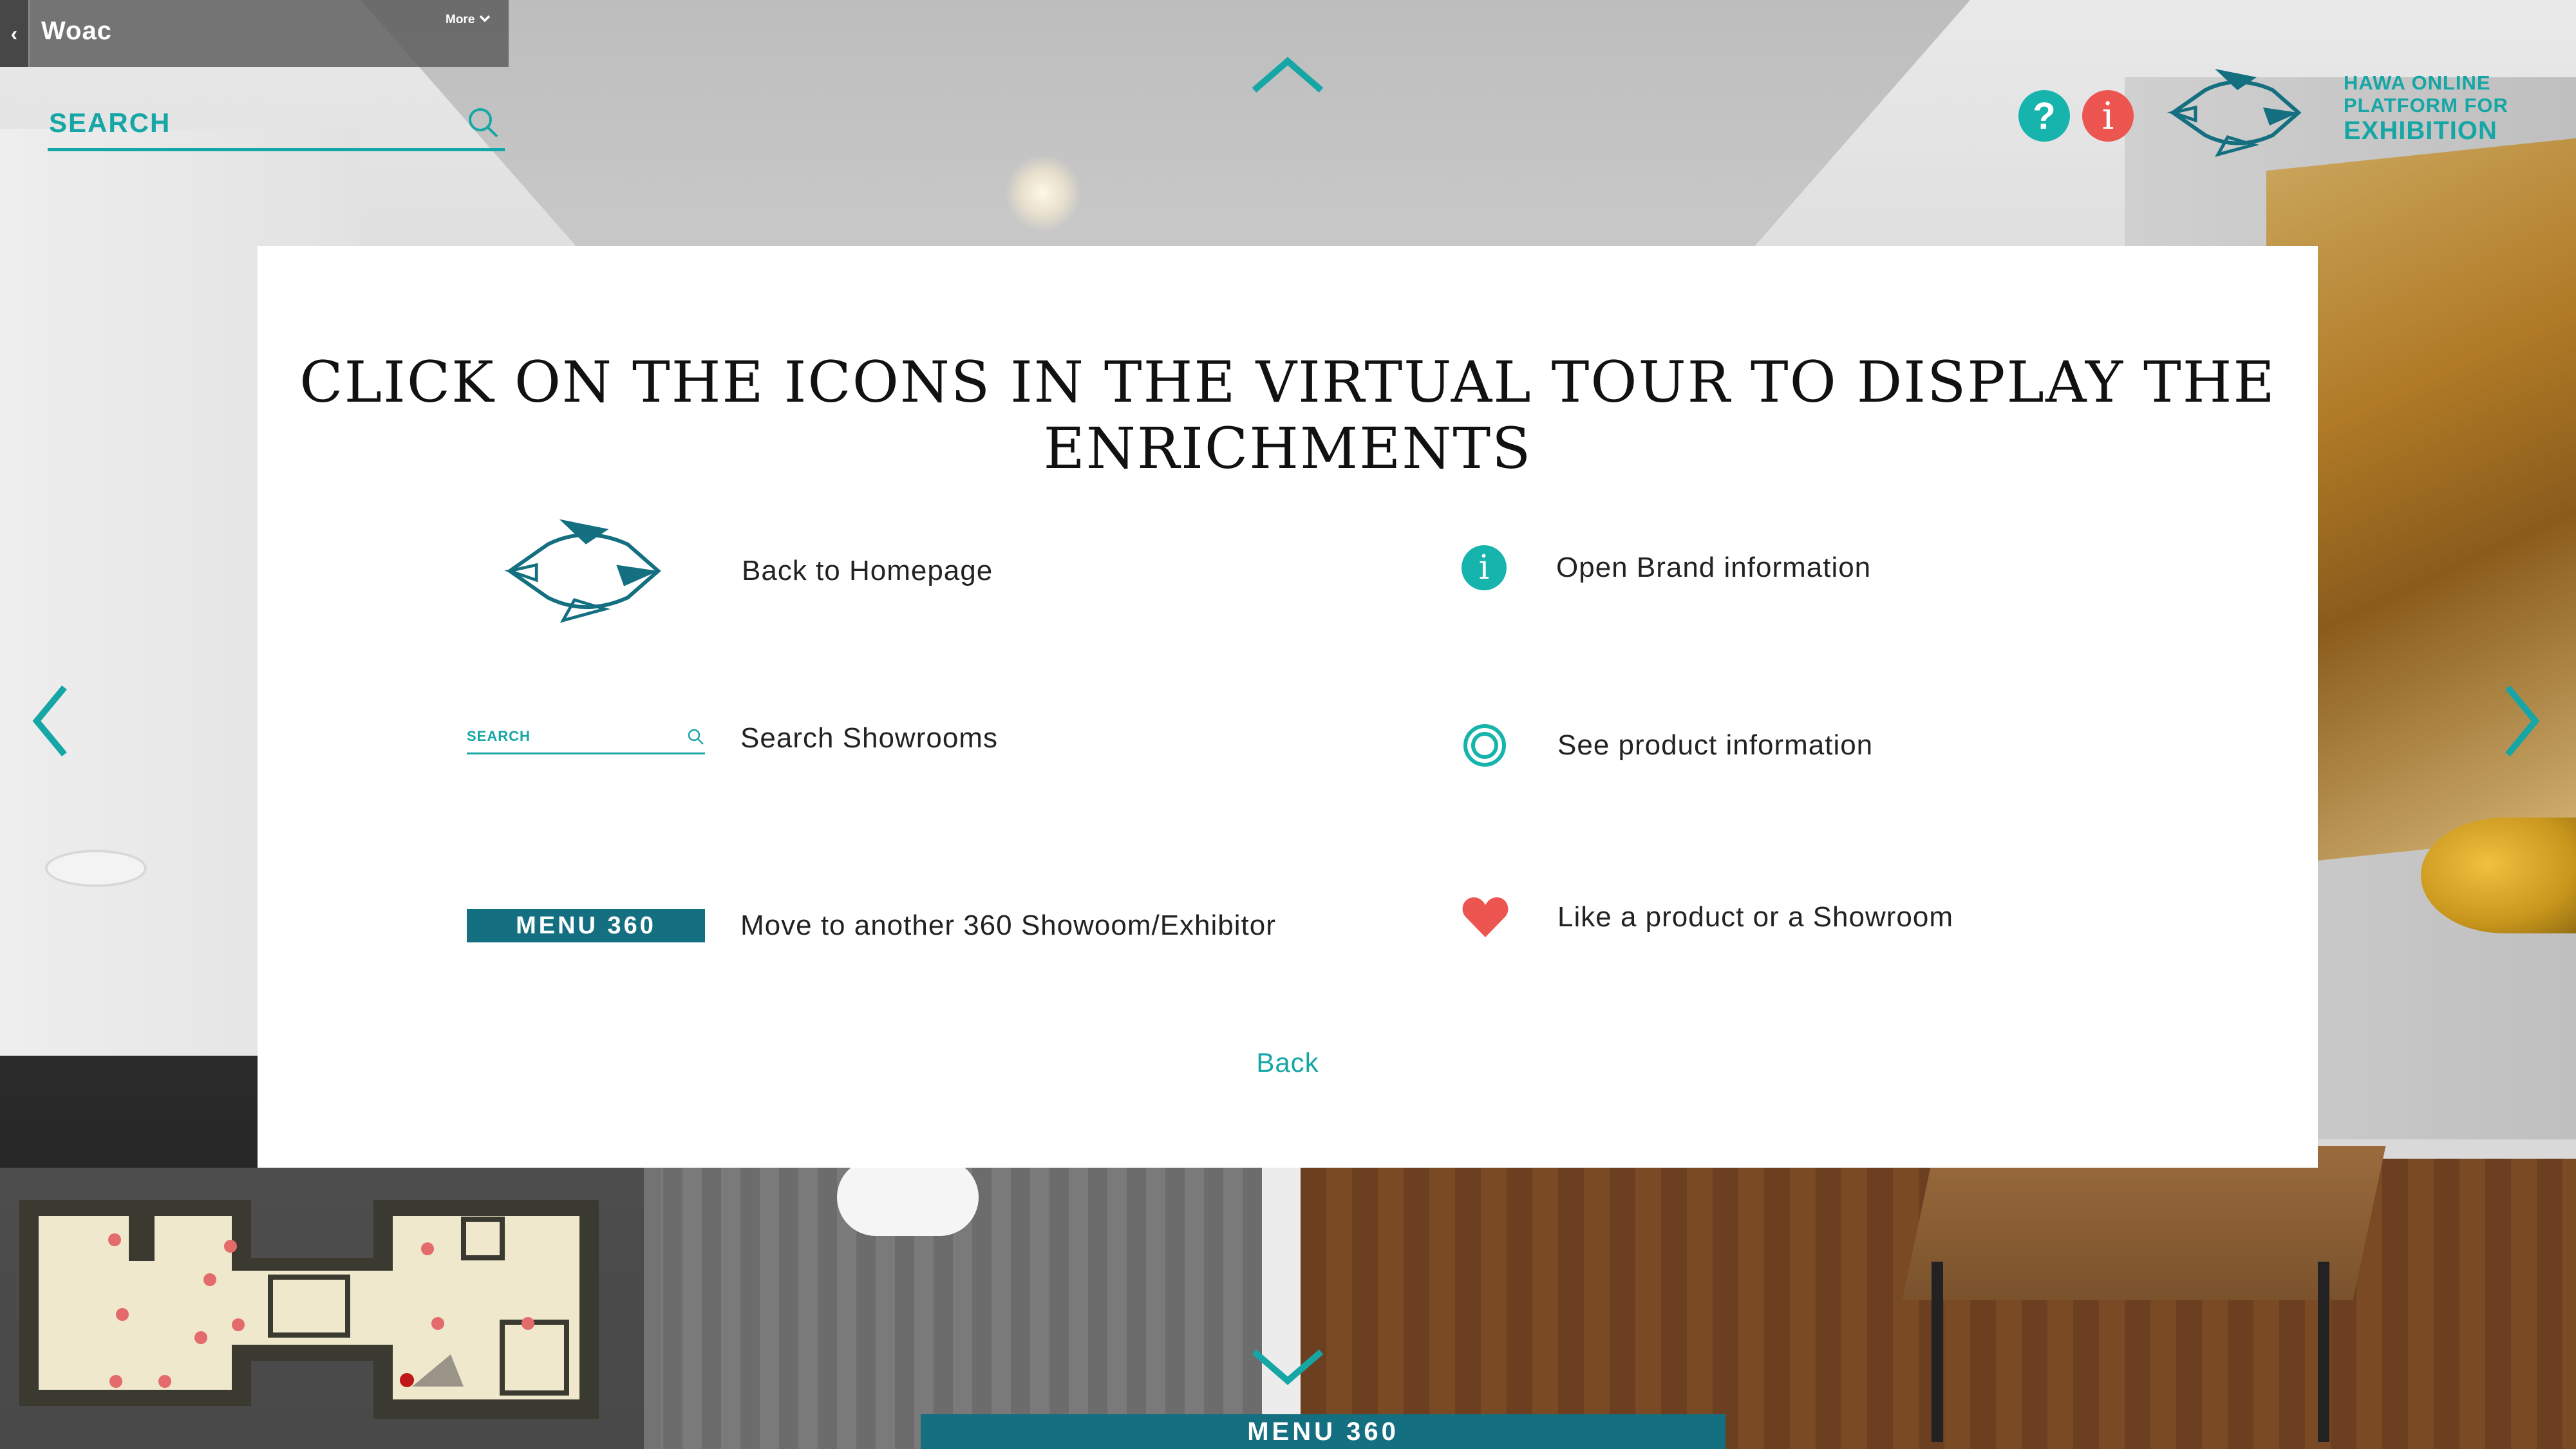 This screenshot has width=2576, height=1449. I want to click on search-field-icon: SEARCH, so click(586, 738).